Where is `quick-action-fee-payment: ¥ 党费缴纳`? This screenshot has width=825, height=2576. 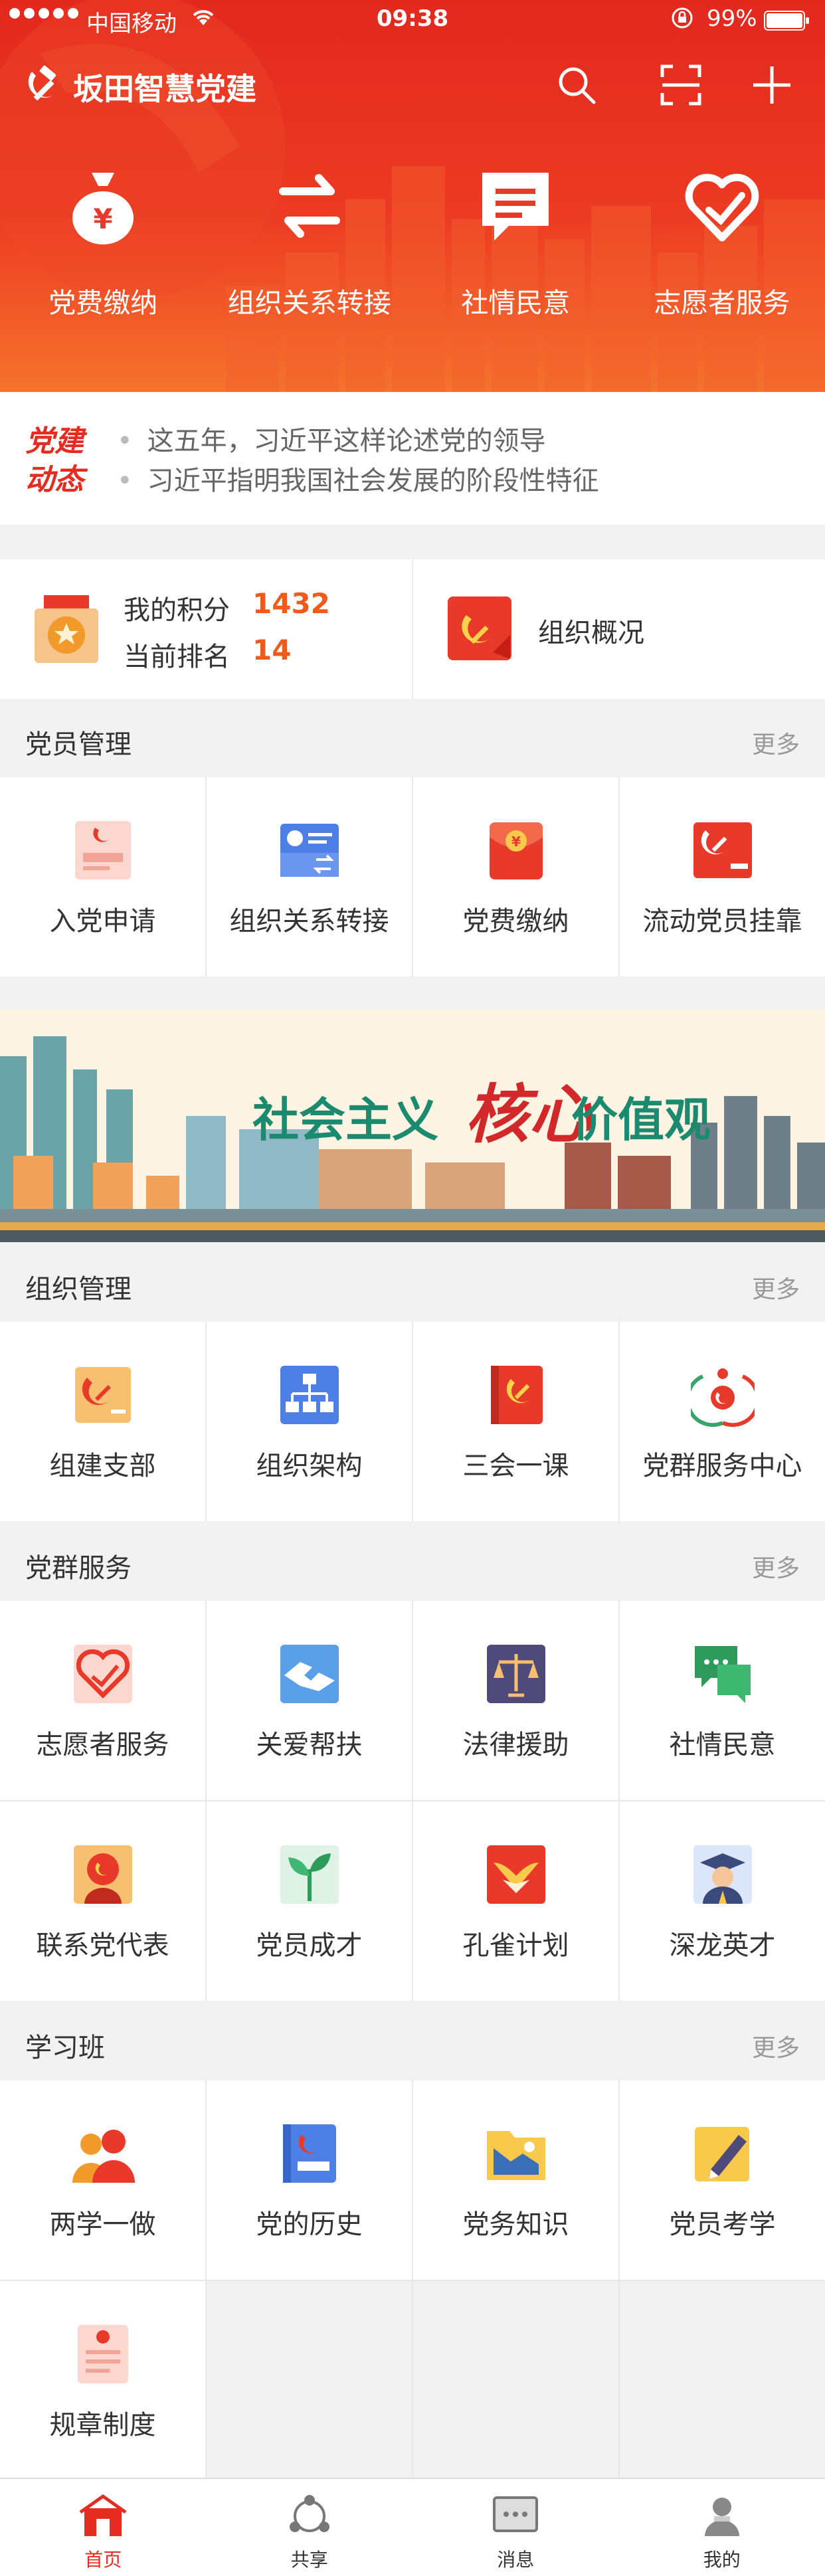
quick-action-fee-payment: ¥ 党费缴纳 is located at coordinates (103, 245).